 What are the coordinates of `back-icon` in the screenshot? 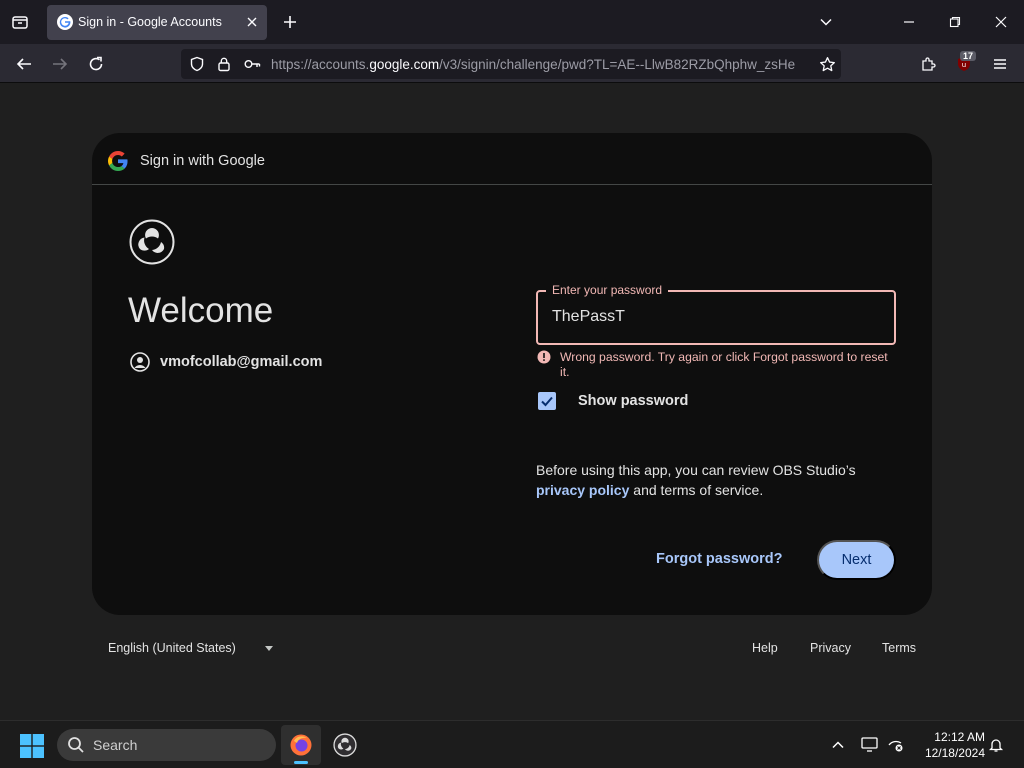 It's located at (24, 64).